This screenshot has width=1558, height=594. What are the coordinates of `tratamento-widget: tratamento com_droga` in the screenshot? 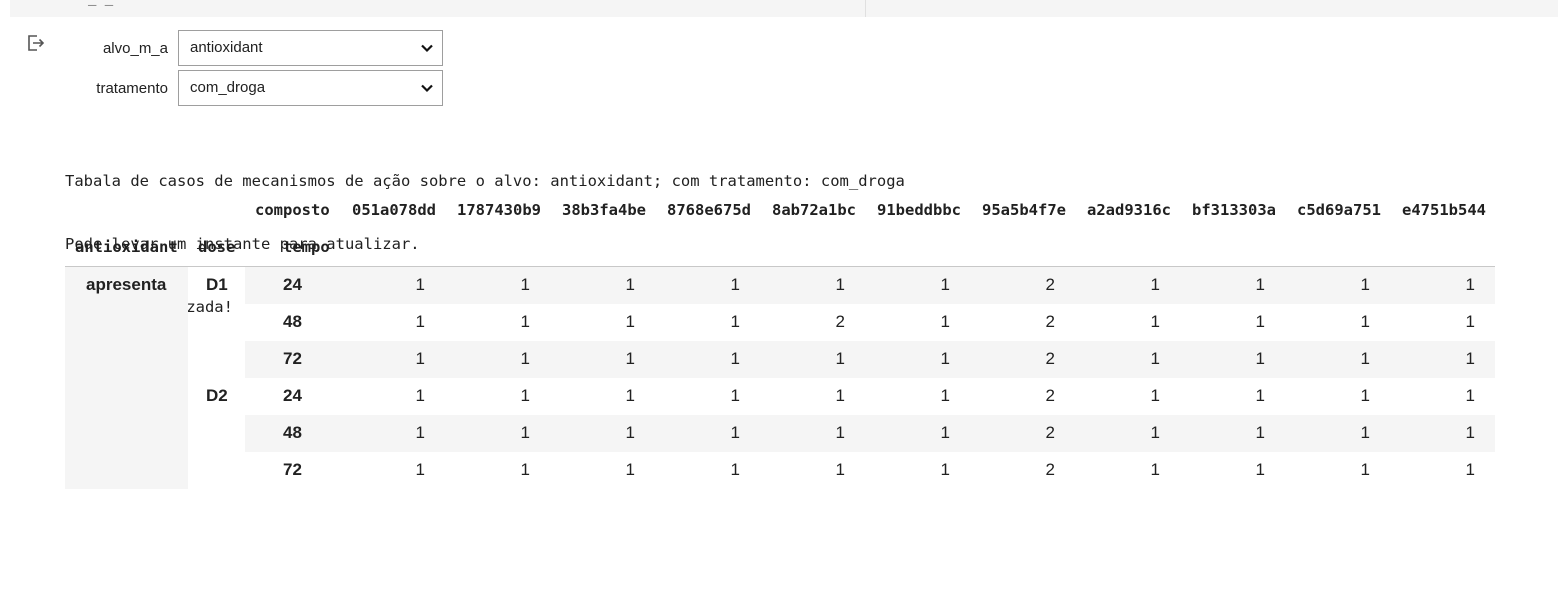 It's located at (226, 88).